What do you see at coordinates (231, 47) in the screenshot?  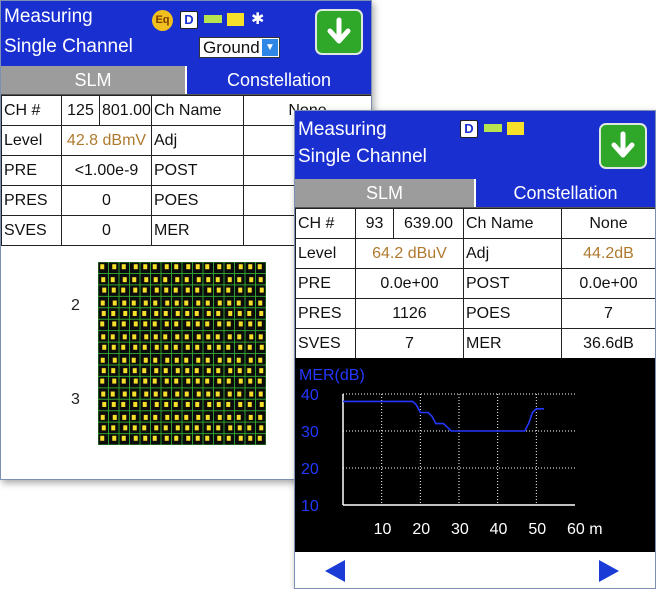 I see `dropdown-value: Ground` at bounding box center [231, 47].